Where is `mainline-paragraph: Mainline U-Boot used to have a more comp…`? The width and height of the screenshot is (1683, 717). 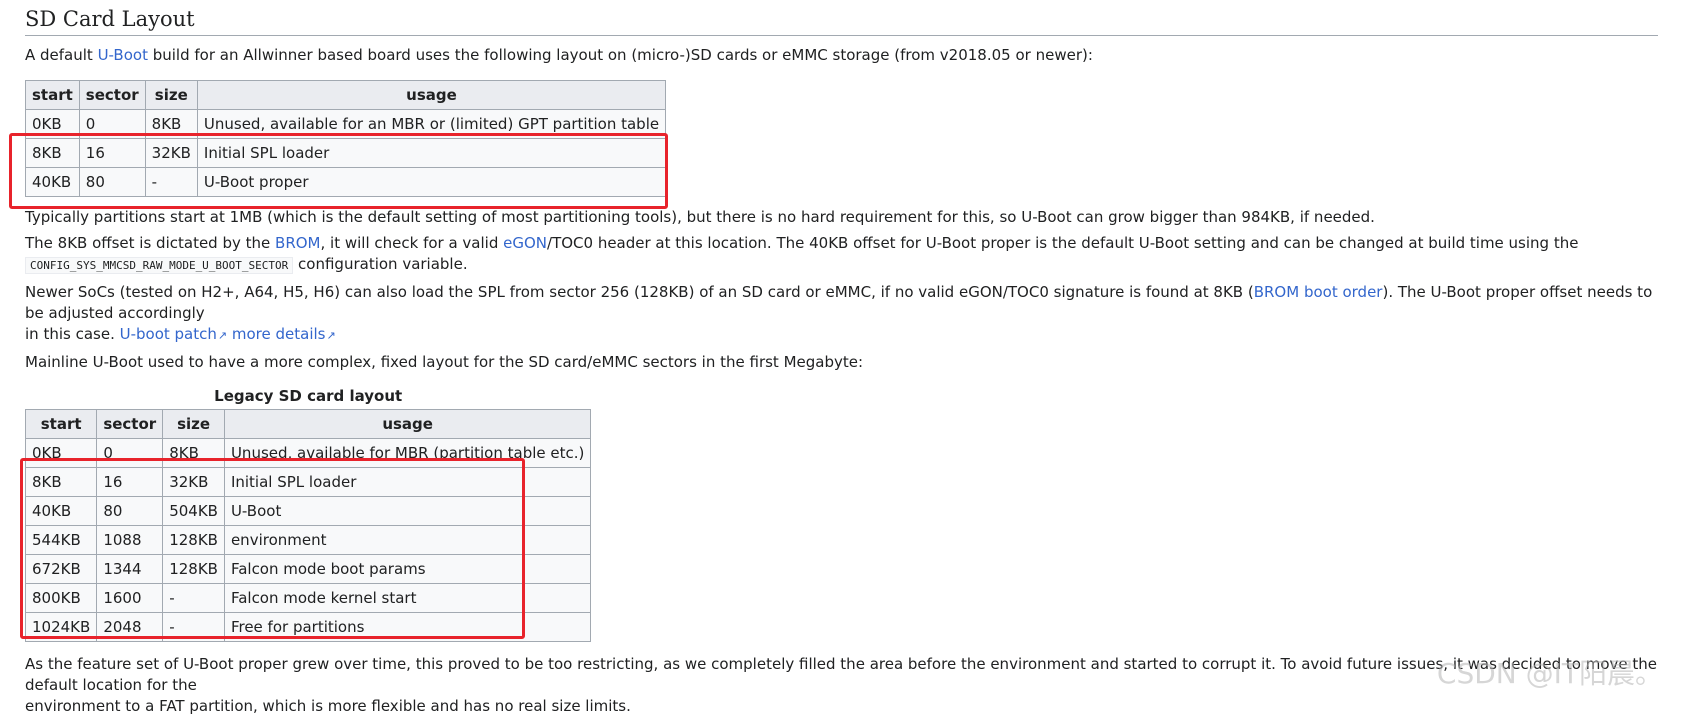 mainline-paragraph: Mainline U-Boot used to have a more comp… is located at coordinates (444, 362).